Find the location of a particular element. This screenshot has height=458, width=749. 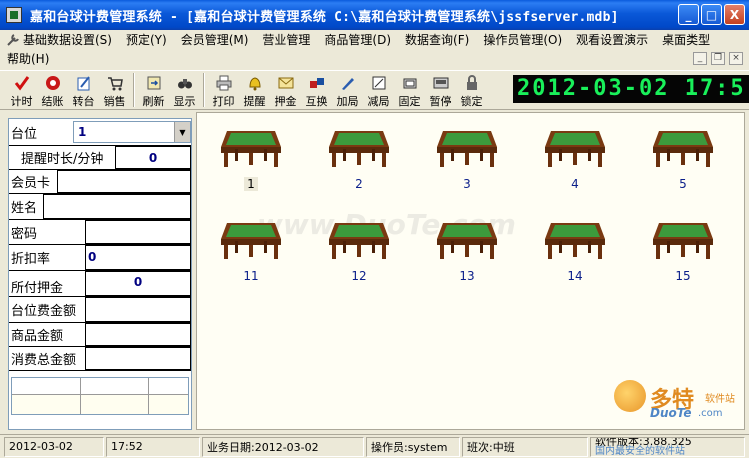

total-amount-input is located at coordinates (138, 358).